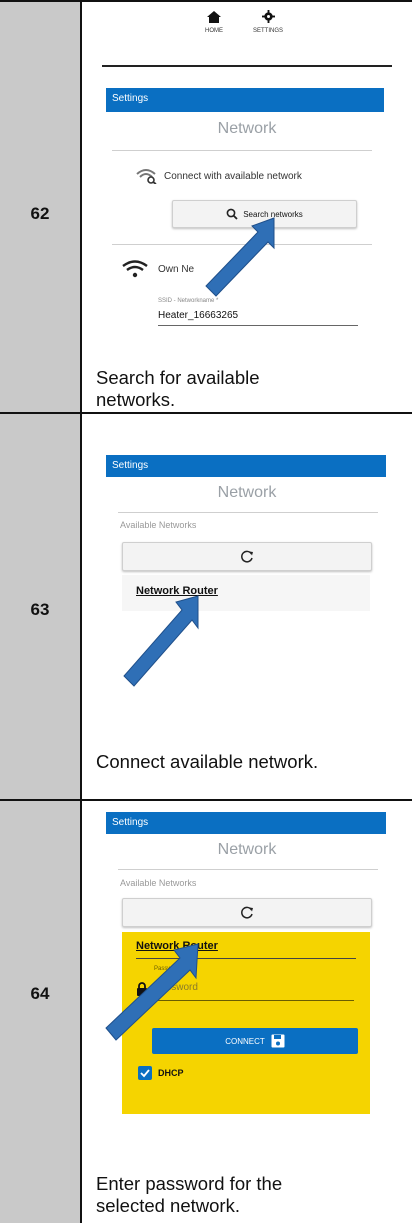  What do you see at coordinates (145, 1073) in the screenshot?
I see `checkbox-checked-icon` at bounding box center [145, 1073].